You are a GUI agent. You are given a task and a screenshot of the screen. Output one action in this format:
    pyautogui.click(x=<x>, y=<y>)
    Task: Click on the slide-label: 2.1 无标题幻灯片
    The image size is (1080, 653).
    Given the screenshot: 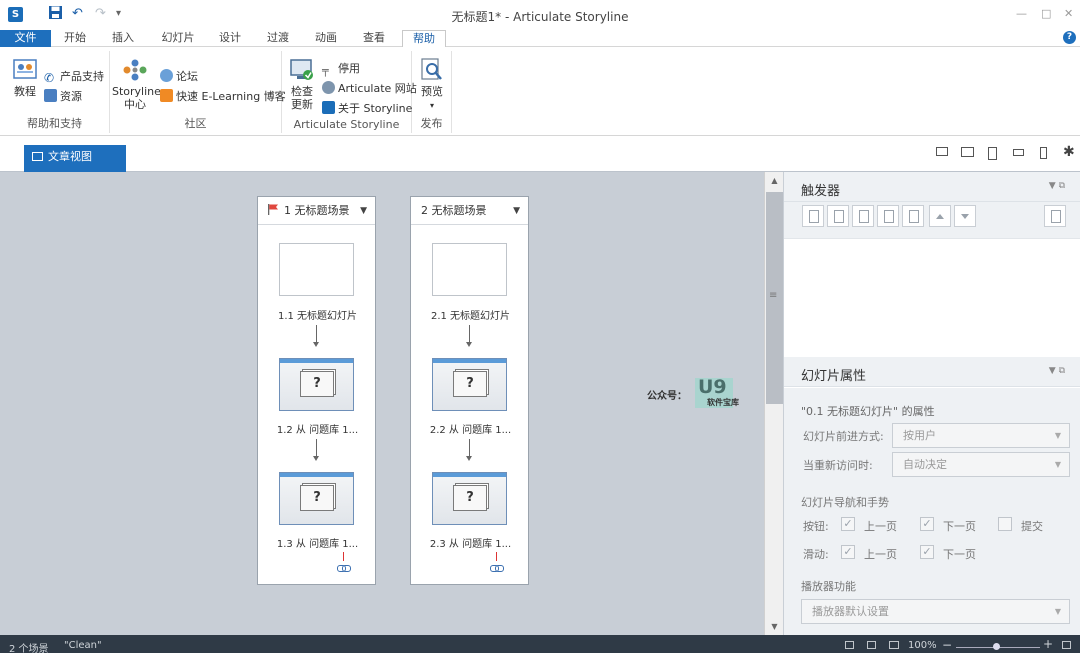 What is the action you would take?
    pyautogui.click(x=470, y=316)
    